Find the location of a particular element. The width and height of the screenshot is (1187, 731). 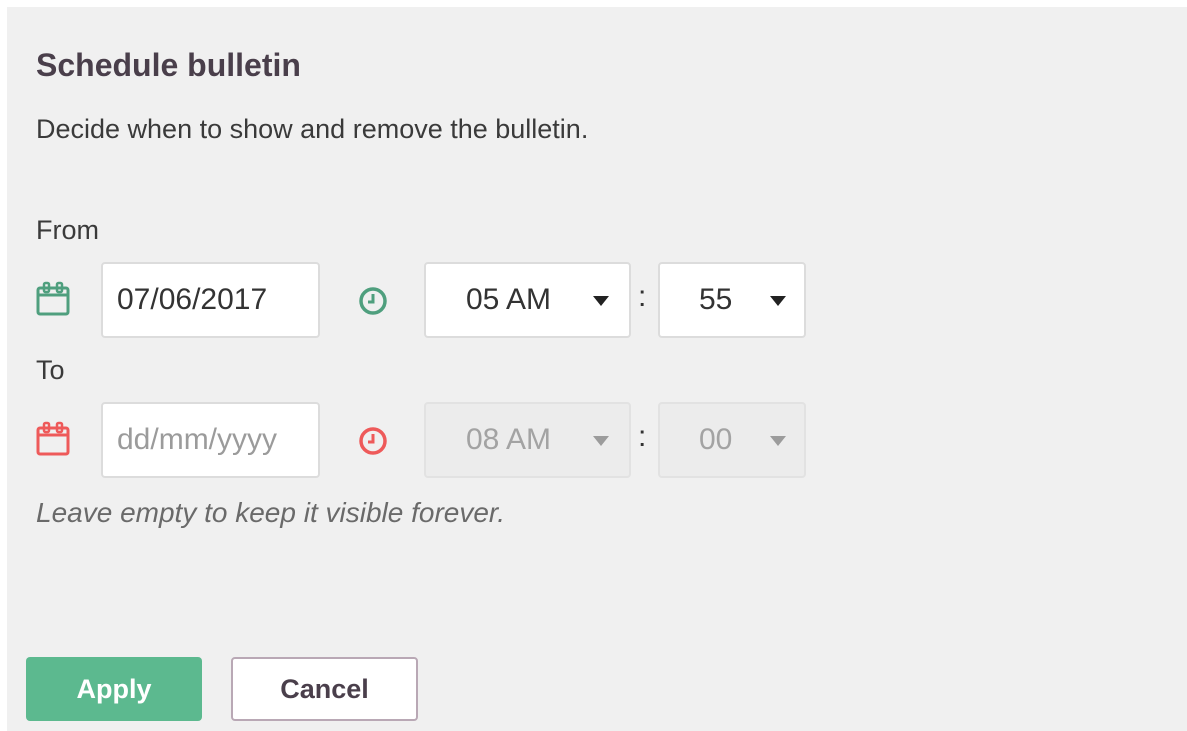

to-date-placeholder: dd/mm/yyyy is located at coordinates (197, 439).